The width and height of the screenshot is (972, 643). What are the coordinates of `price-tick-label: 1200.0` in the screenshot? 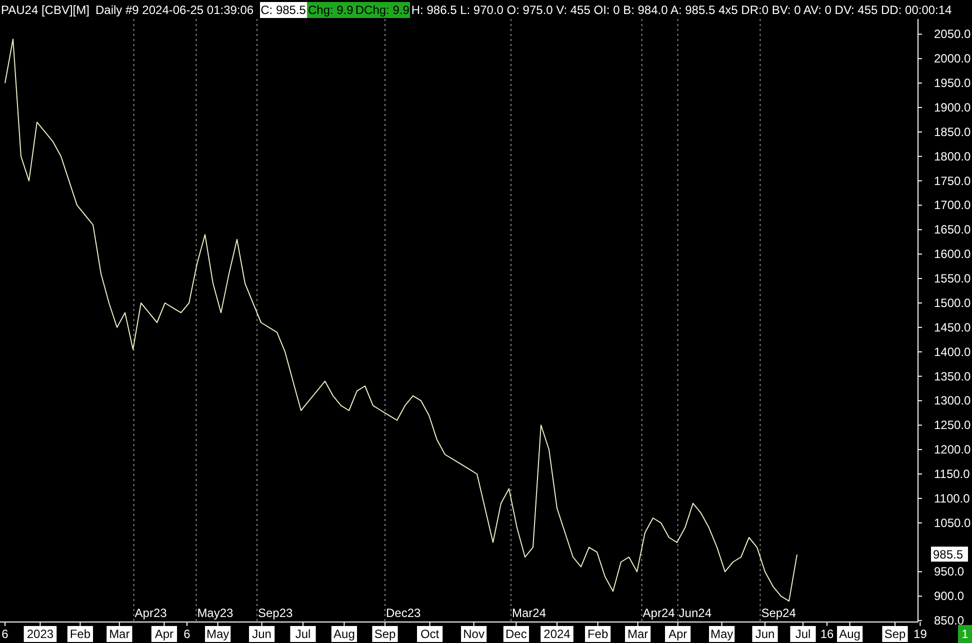 It's located at (952, 449).